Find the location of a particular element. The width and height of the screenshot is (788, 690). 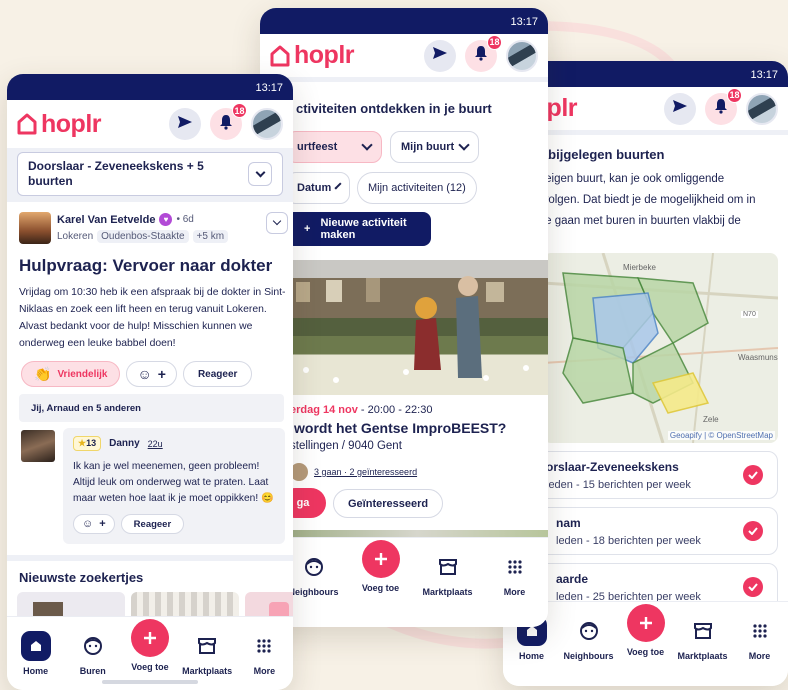

section-title: Nieuwste zoekertjes is located at coordinates (81, 577).